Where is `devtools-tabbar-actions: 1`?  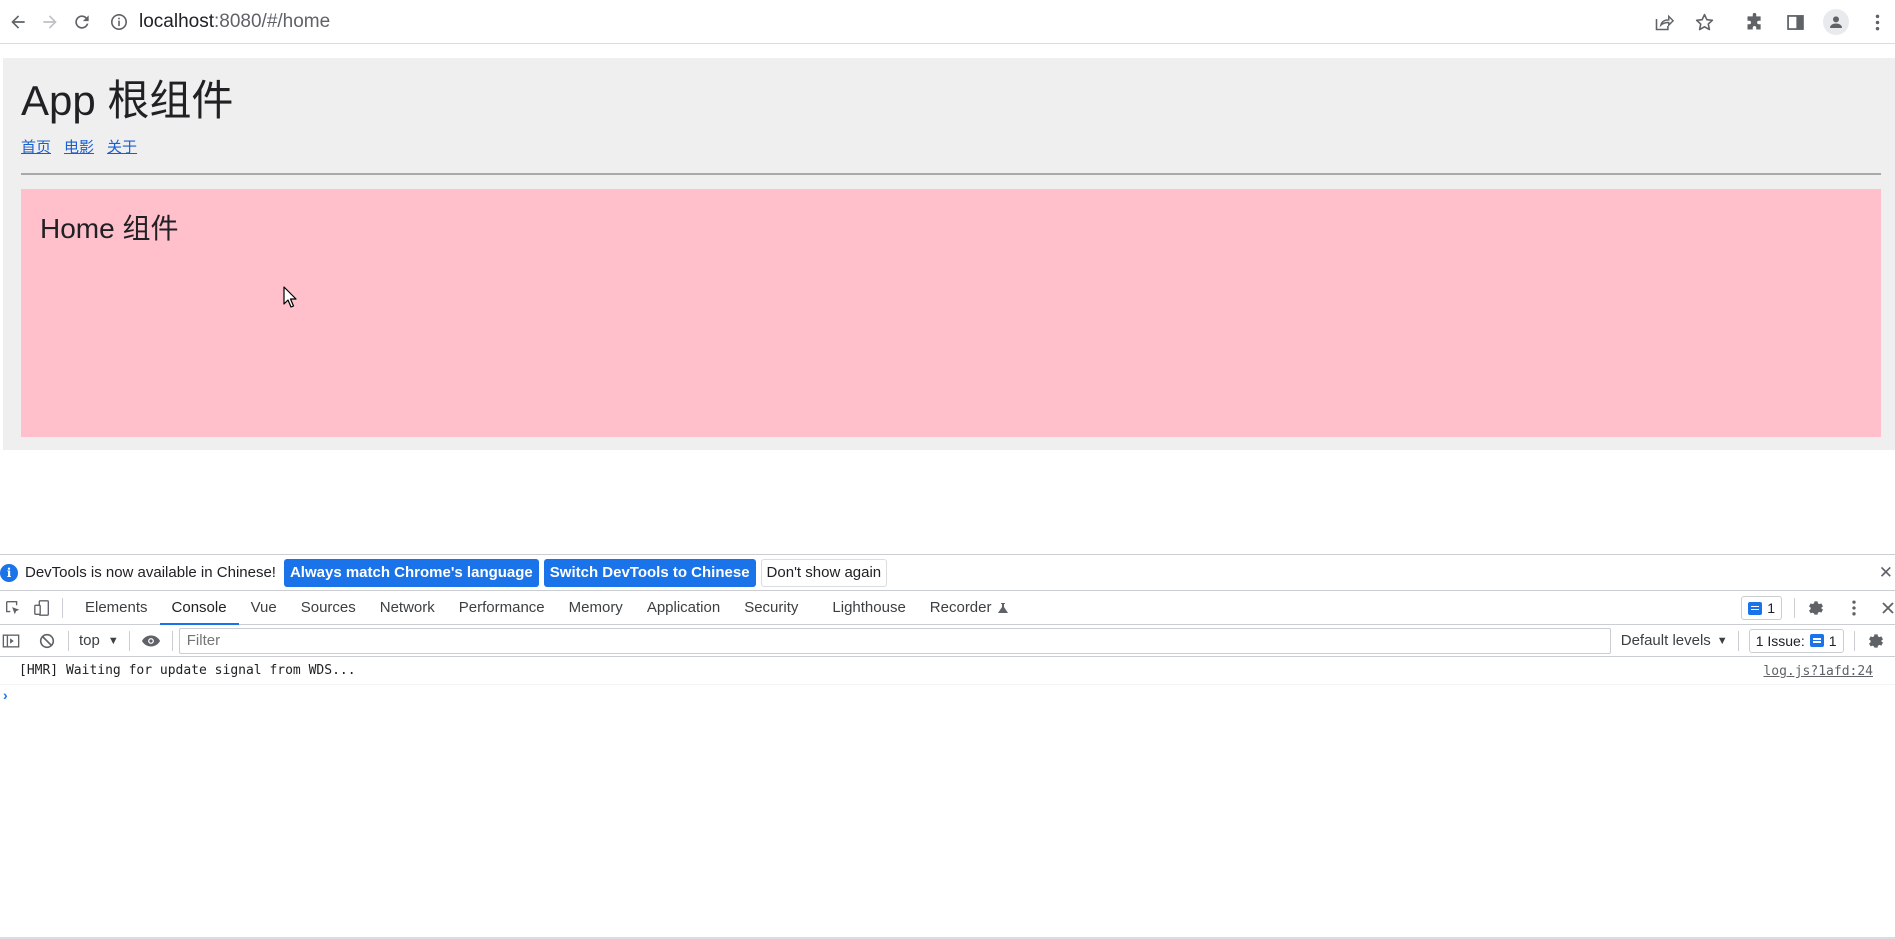 devtools-tabbar-actions: 1 is located at coordinates (1818, 608).